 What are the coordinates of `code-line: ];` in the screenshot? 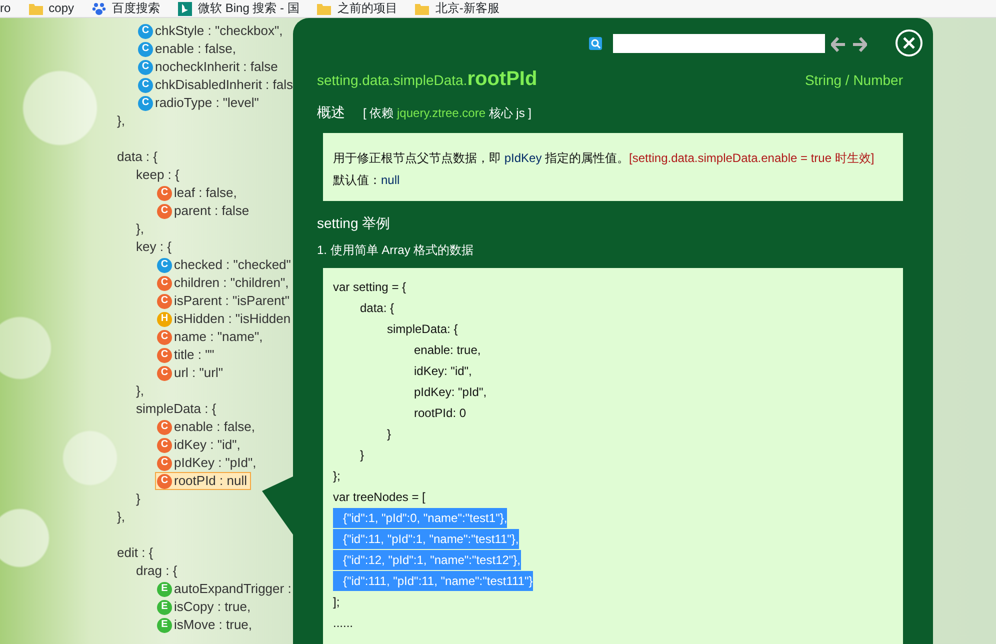 It's located at (336, 602).